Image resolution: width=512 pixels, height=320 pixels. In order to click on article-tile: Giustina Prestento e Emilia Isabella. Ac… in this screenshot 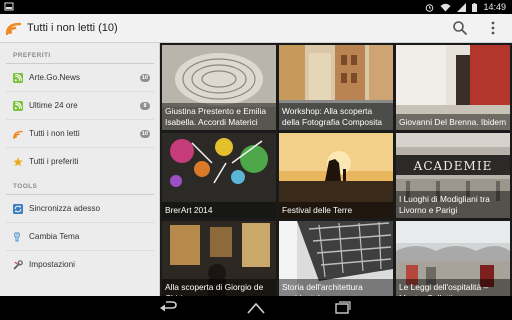, I will do `click(219, 87)`.